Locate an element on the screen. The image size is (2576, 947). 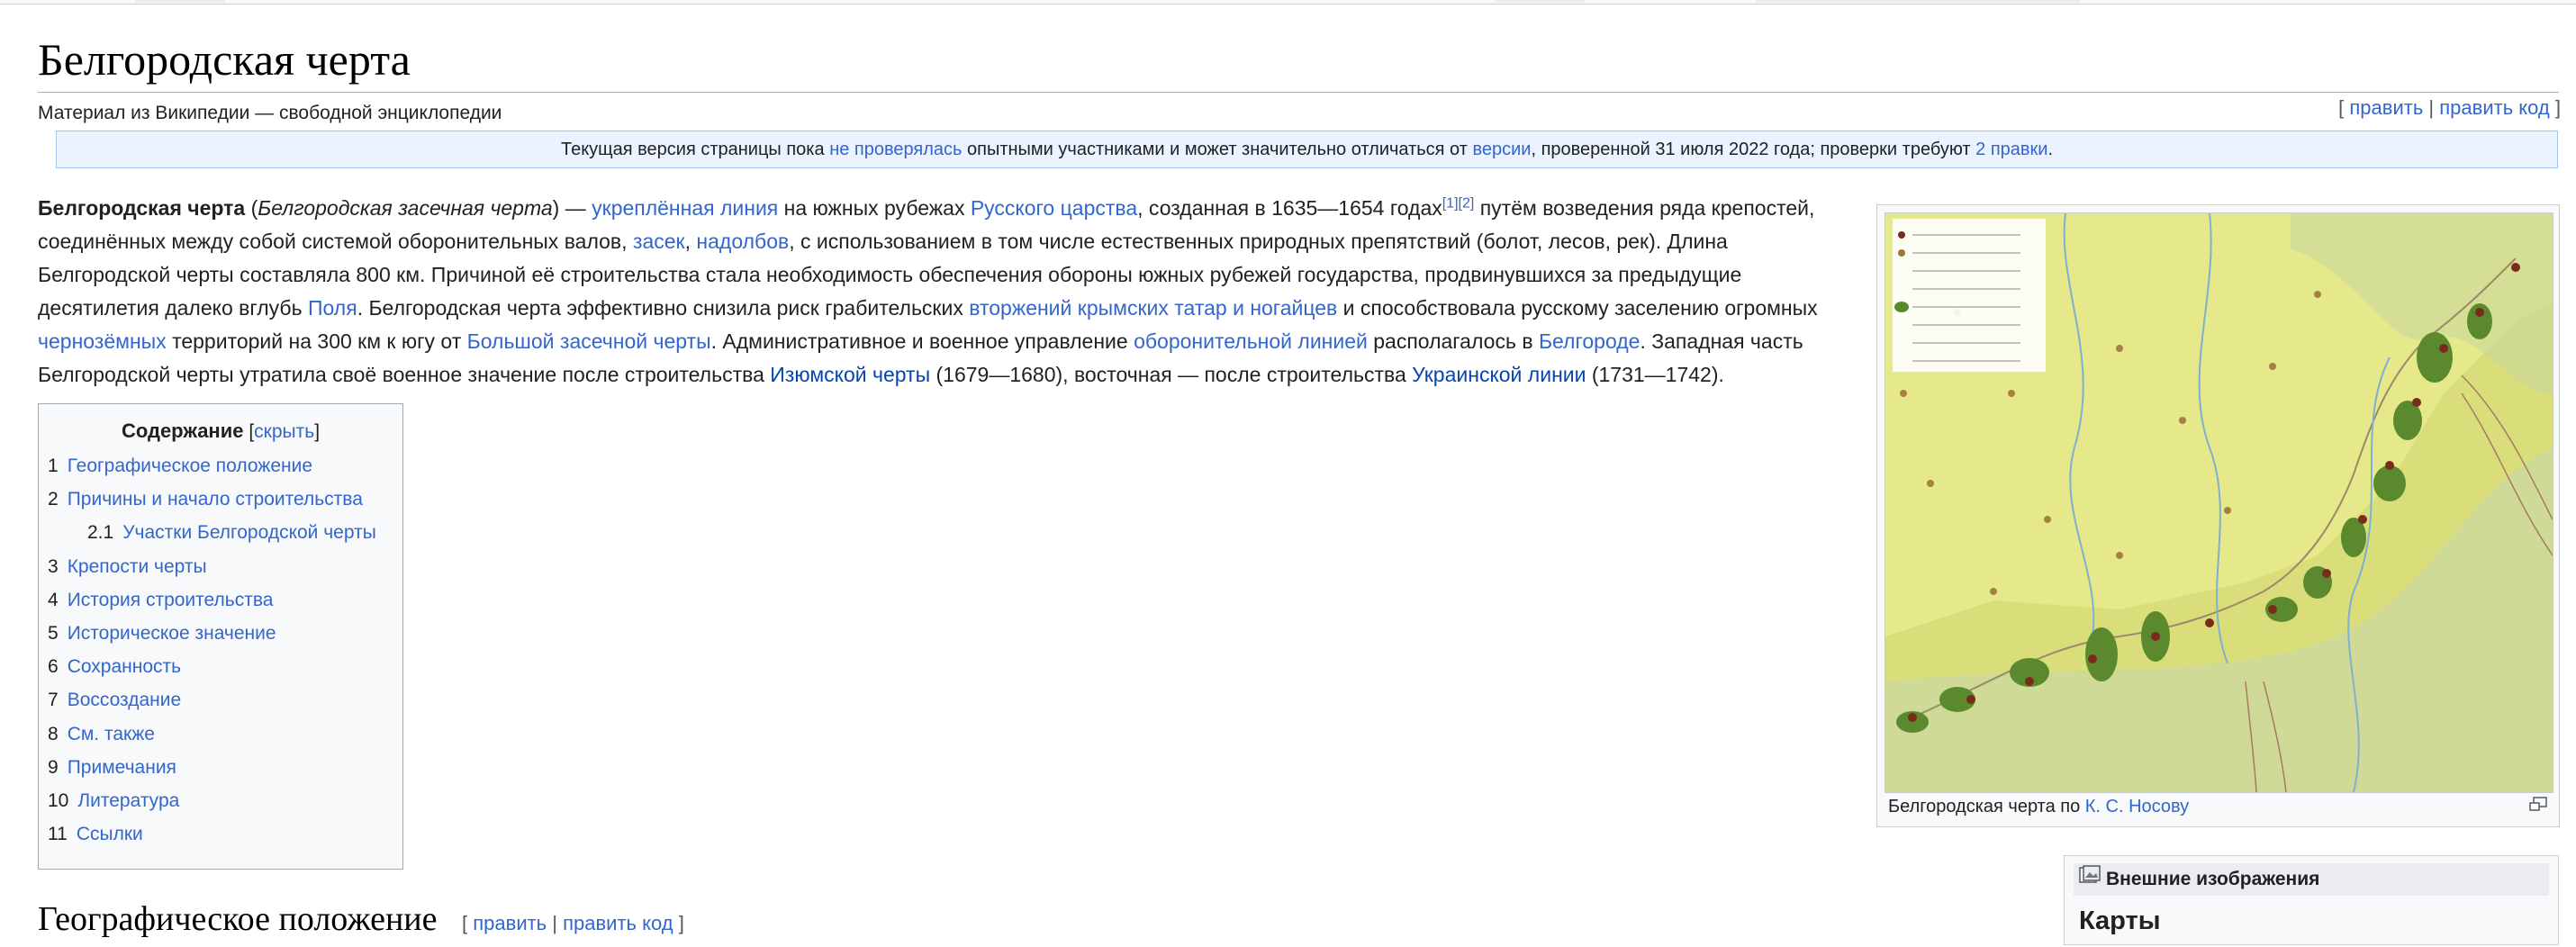
reference-2: [2] is located at coordinates (1467, 203).